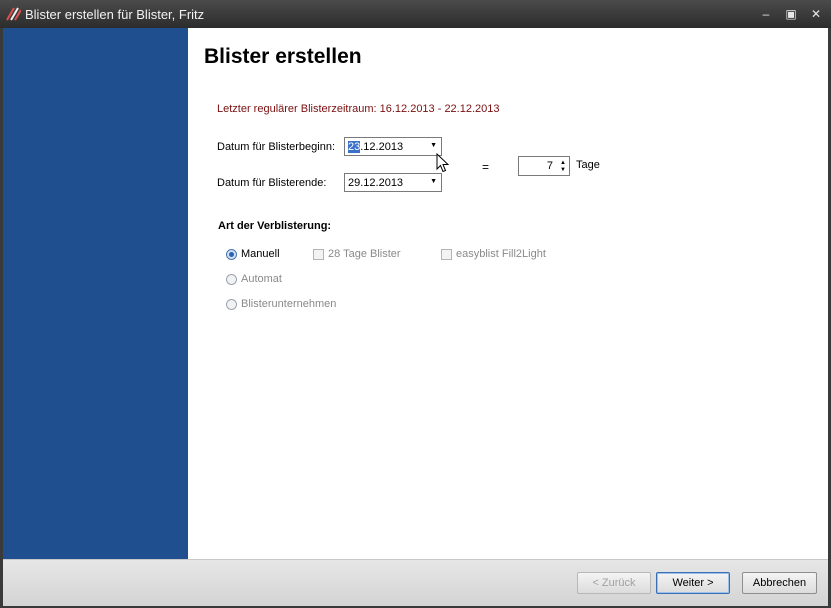  Describe the element at coordinates (354, 147) in the screenshot. I see `begin-date-day-selected: 23` at that location.